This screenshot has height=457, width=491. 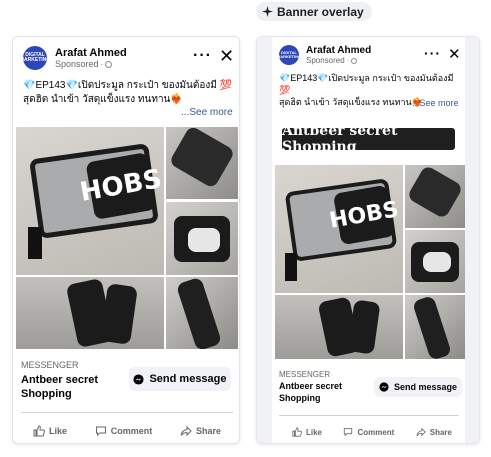 What do you see at coordinates (314, 11) in the screenshot?
I see `banner-overlay-label: Banner overlay` at bounding box center [314, 11].